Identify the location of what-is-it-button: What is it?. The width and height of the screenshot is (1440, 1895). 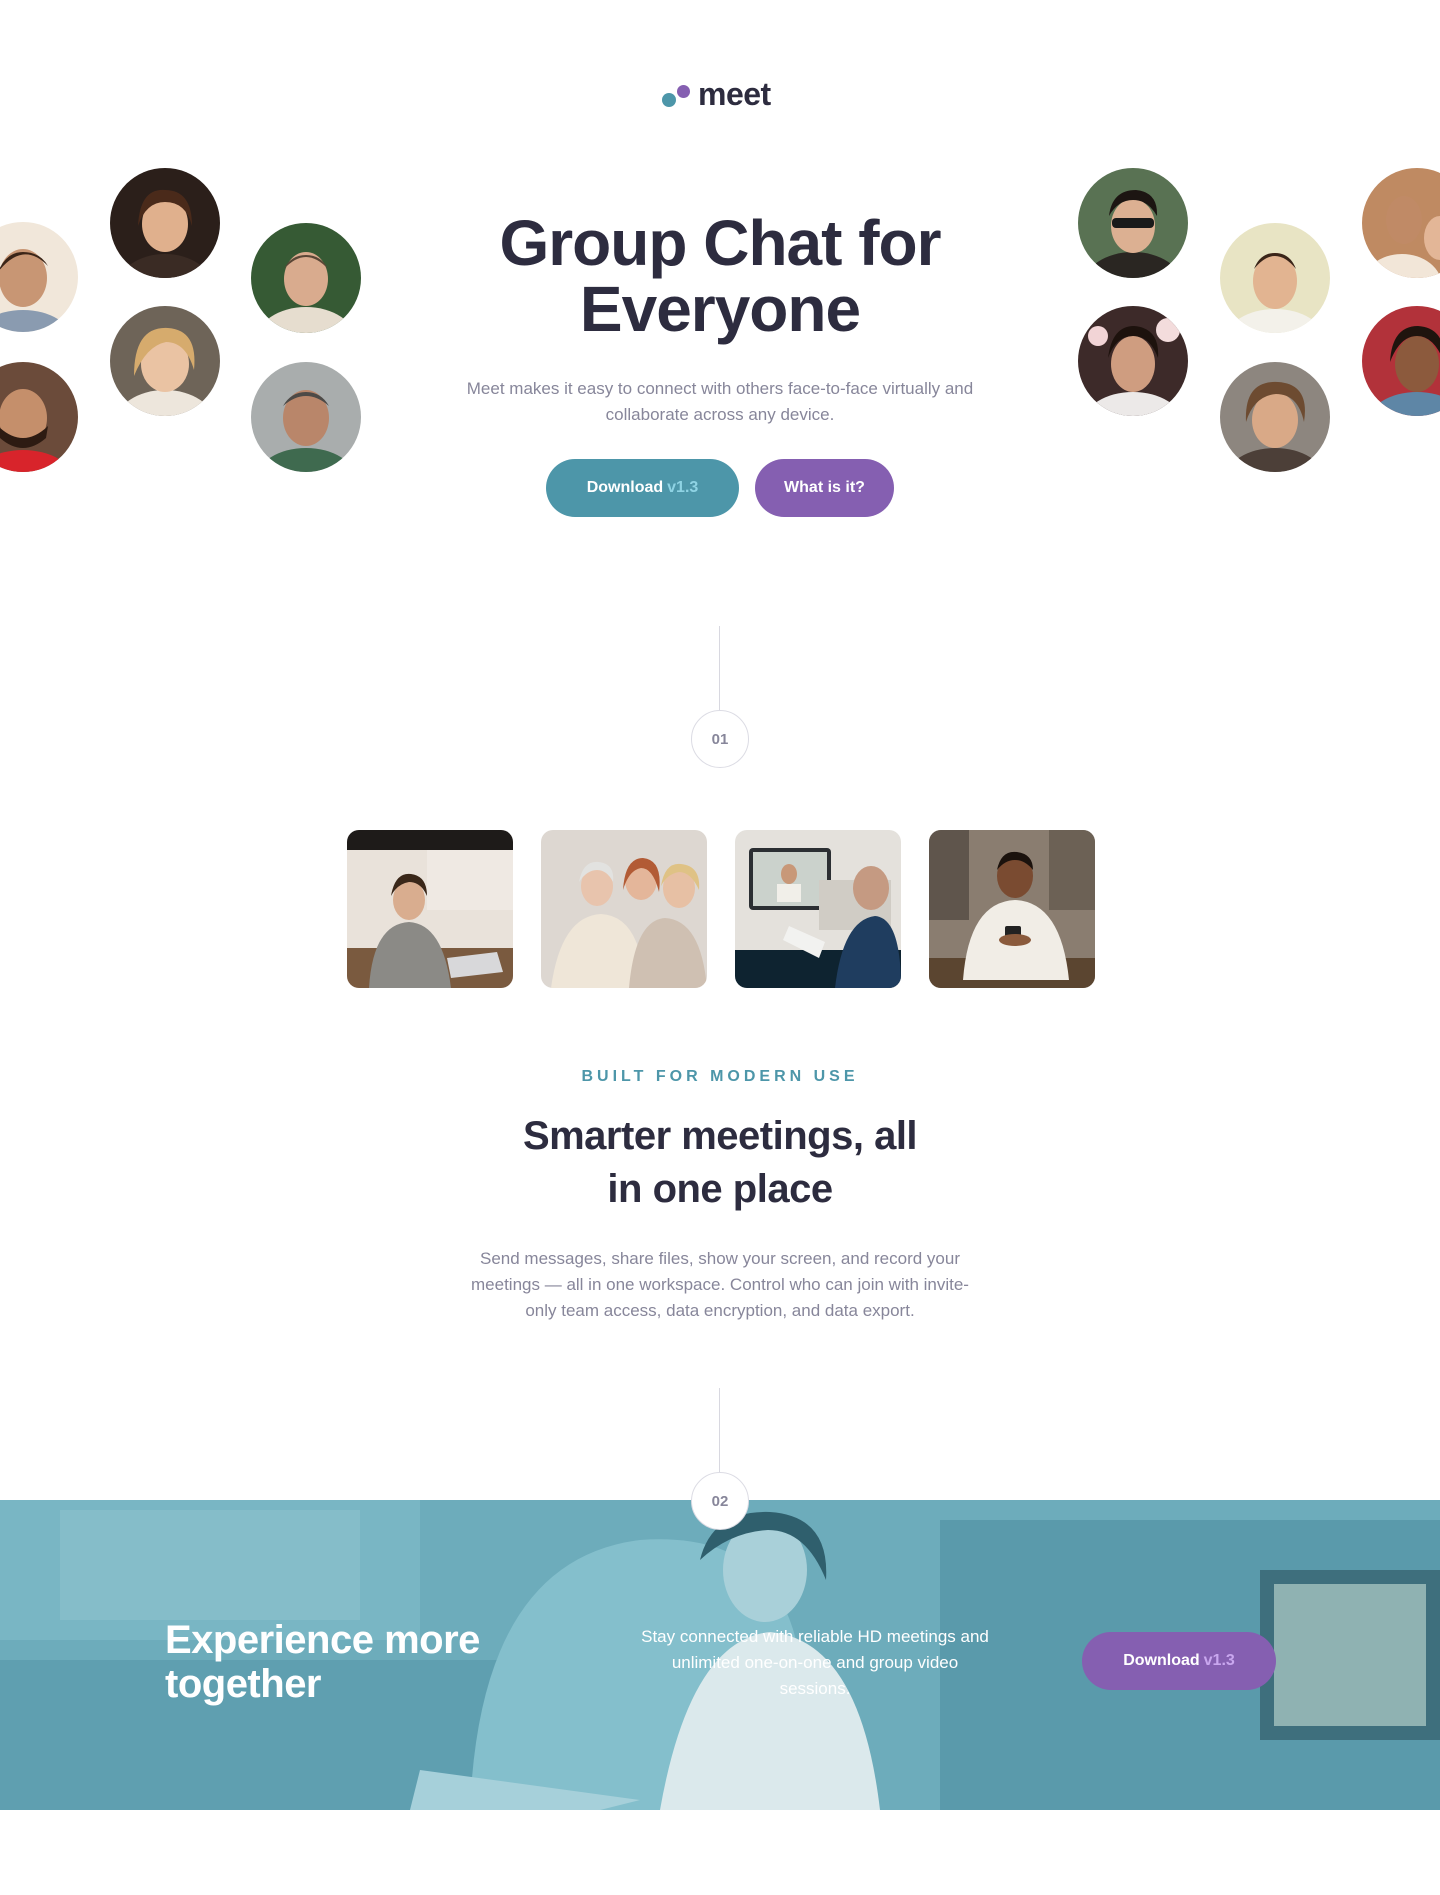
(824, 488).